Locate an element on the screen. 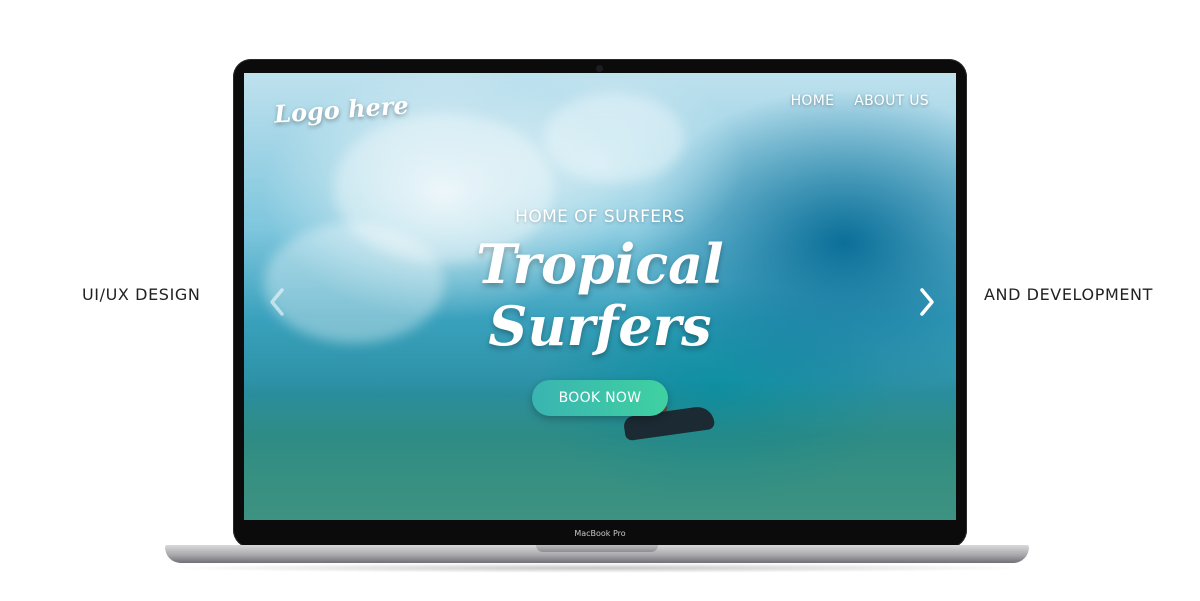 Image resolution: width=1200 pixels, height=601 pixels. left-caption: UI/UX DESIGN is located at coordinates (141, 294).